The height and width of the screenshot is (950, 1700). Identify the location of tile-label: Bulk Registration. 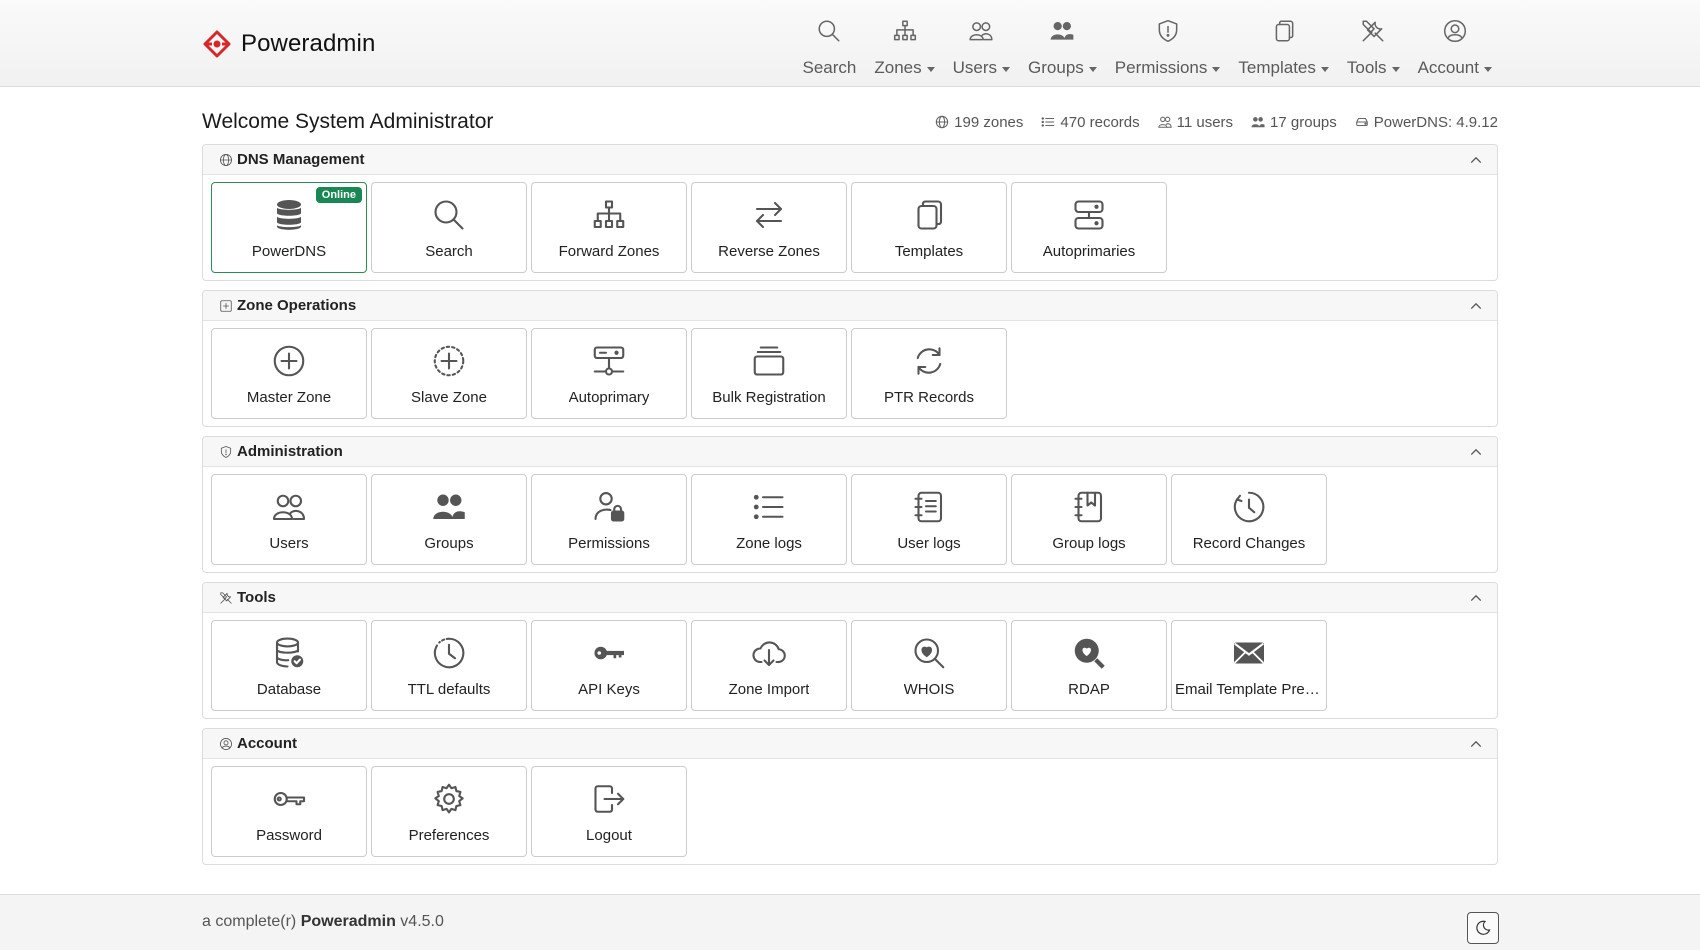
(769, 397).